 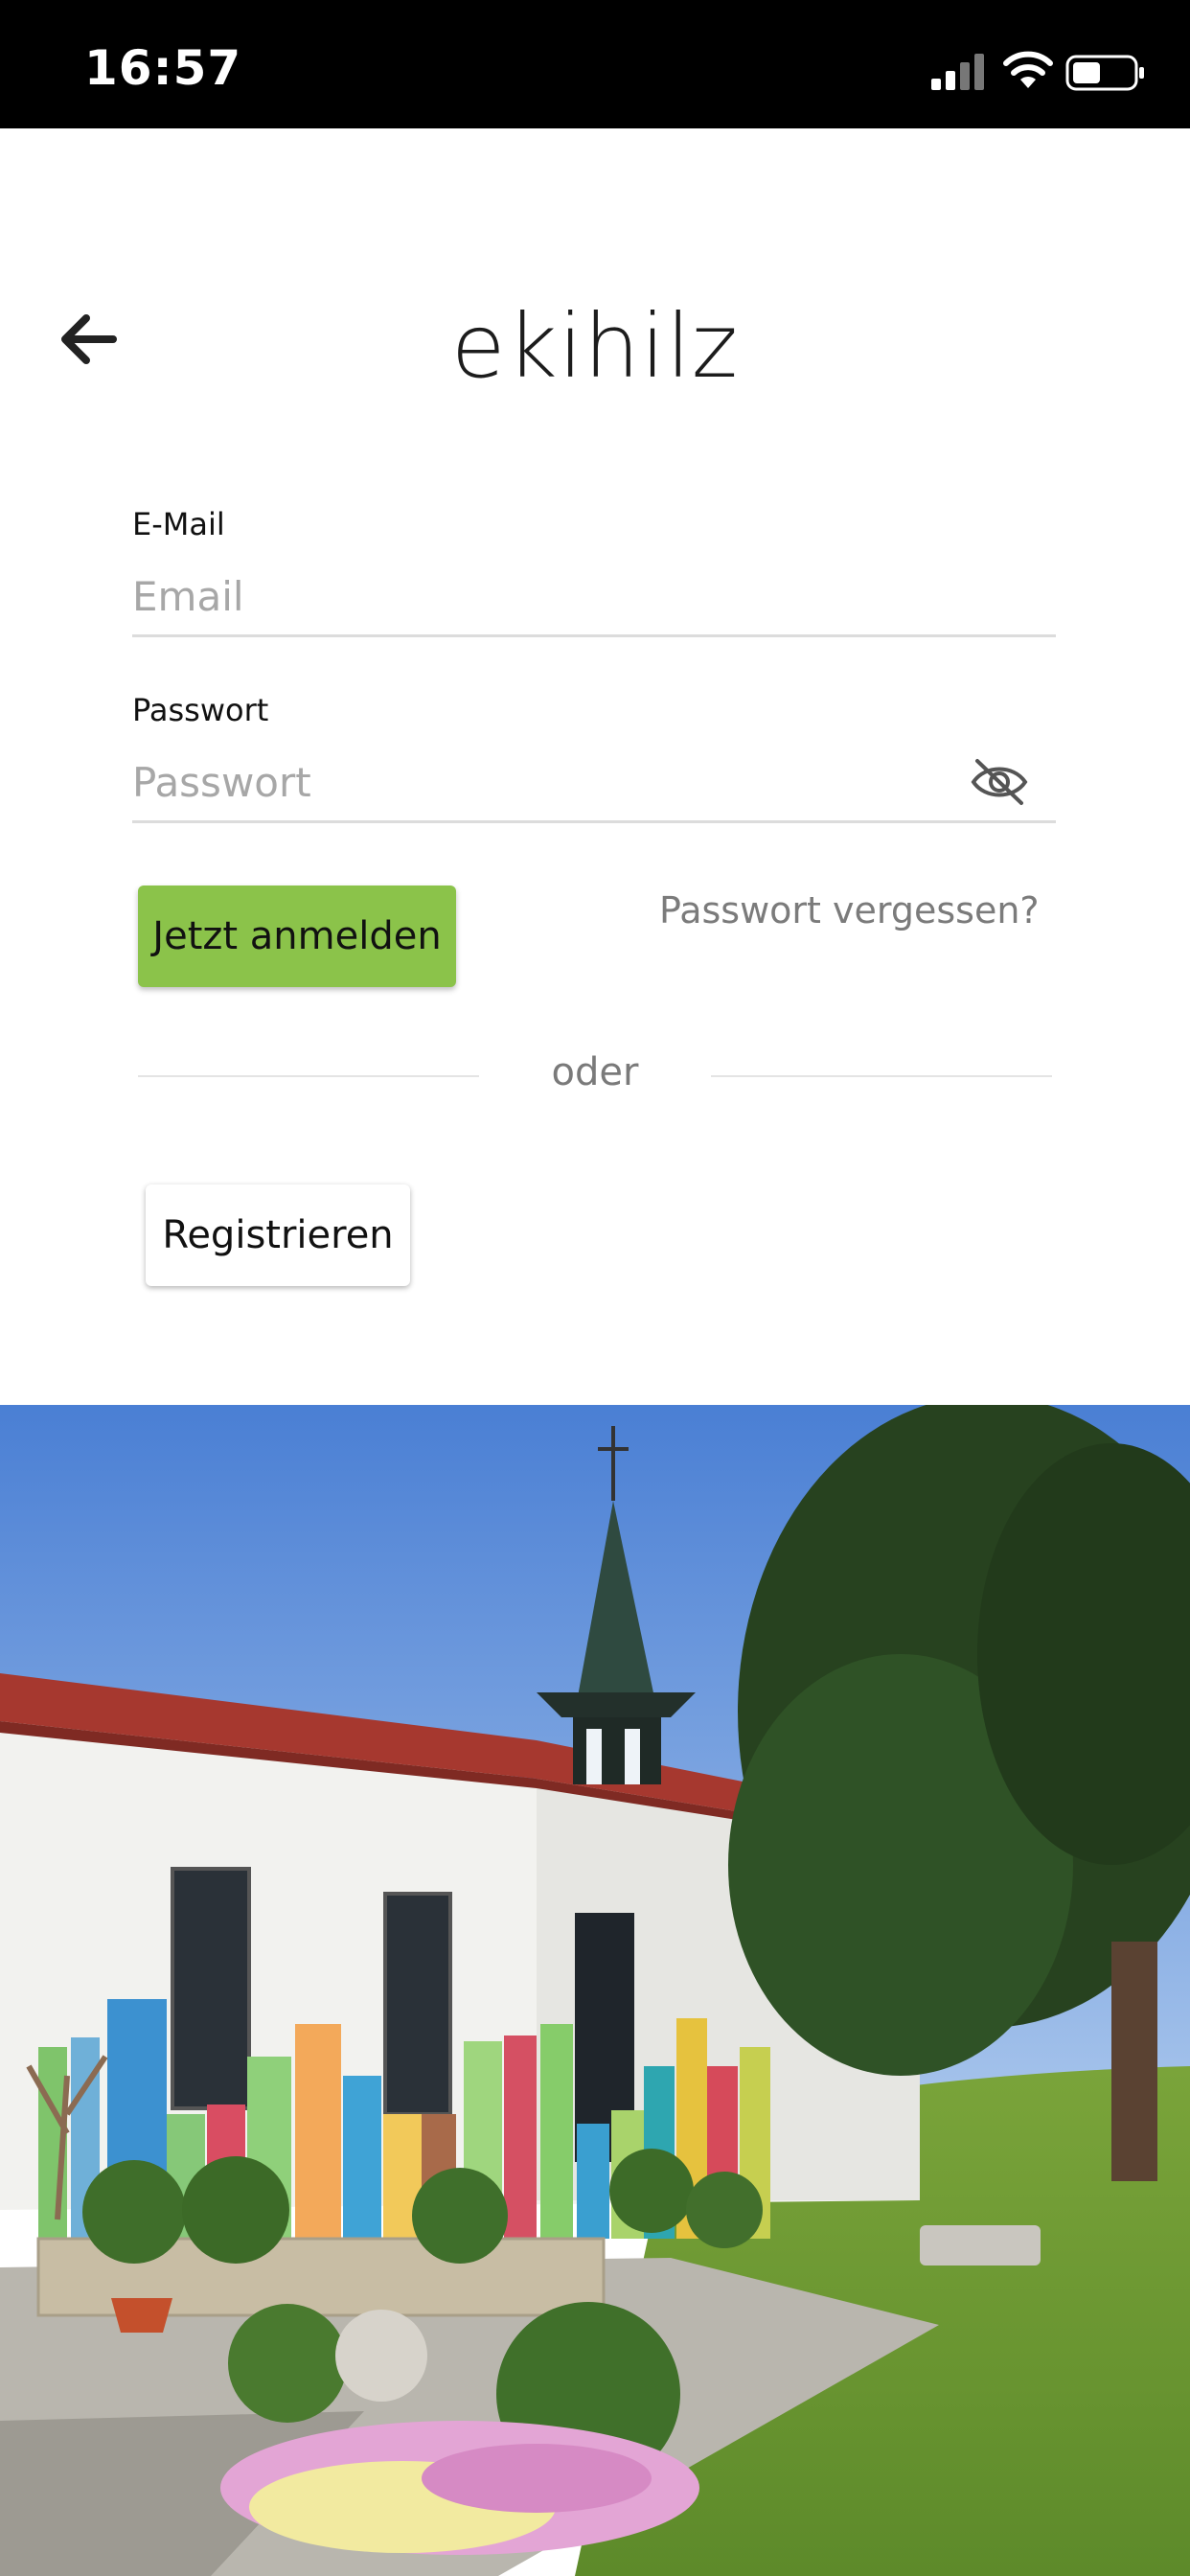 What do you see at coordinates (882, 1076) in the screenshot?
I see `divider-line-right` at bounding box center [882, 1076].